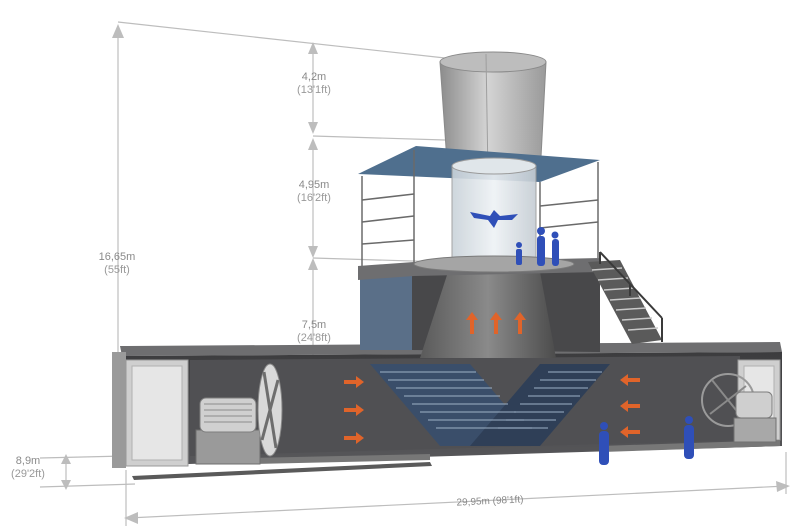  What do you see at coordinates (314, 338) in the screenshot?
I see `plenum-imperial: (24'8ft)` at bounding box center [314, 338].